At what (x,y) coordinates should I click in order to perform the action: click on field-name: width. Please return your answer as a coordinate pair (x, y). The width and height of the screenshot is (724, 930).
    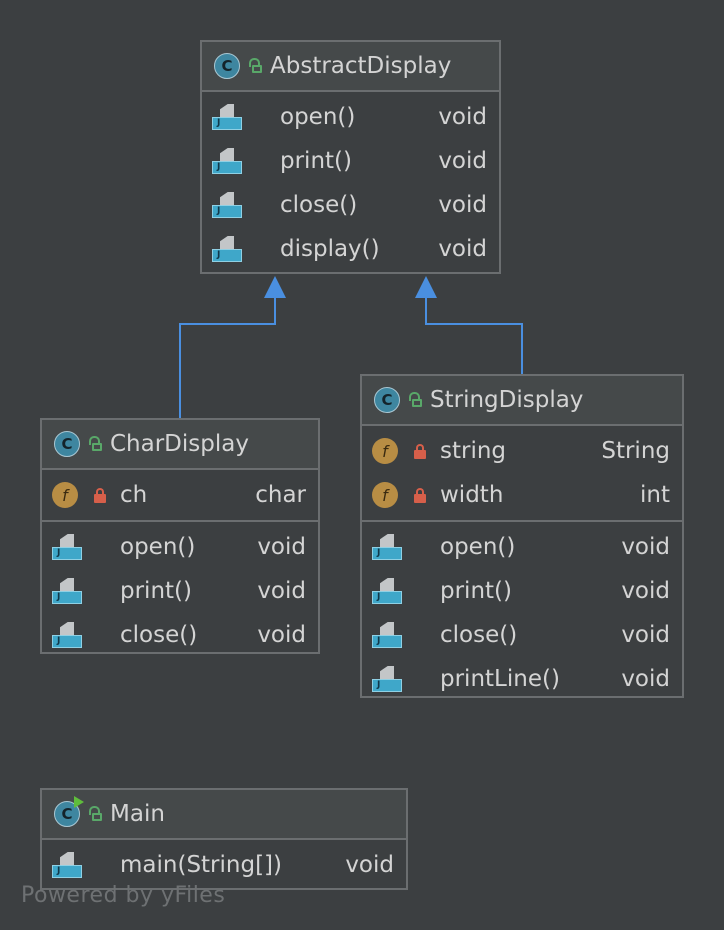
    Looking at the image, I should click on (472, 495).